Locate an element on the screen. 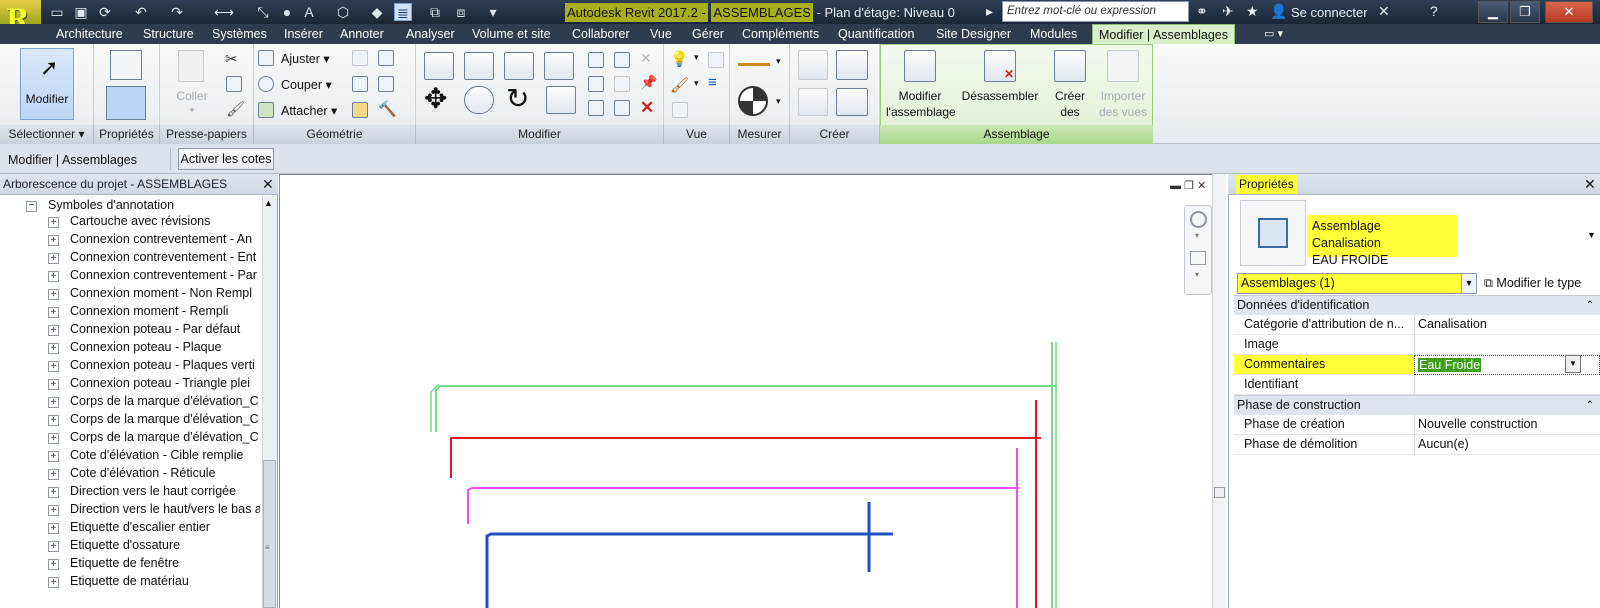 Image resolution: width=1600 pixels, height=608 pixels. help-icon: ? is located at coordinates (1434, 11).